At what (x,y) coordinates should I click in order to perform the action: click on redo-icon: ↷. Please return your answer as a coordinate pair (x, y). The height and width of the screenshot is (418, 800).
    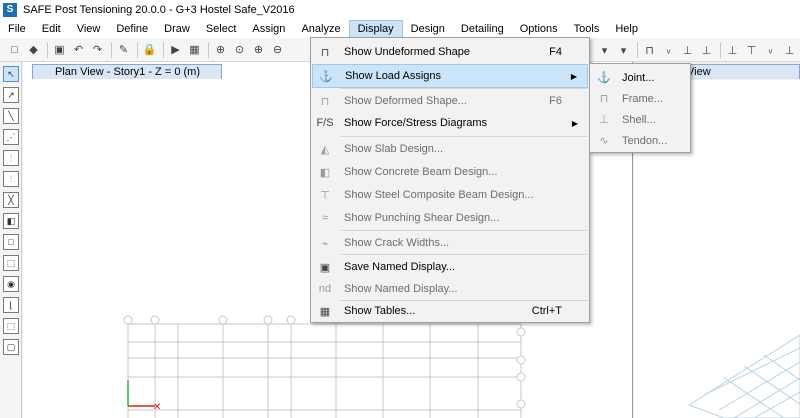
    Looking at the image, I should click on (97, 49).